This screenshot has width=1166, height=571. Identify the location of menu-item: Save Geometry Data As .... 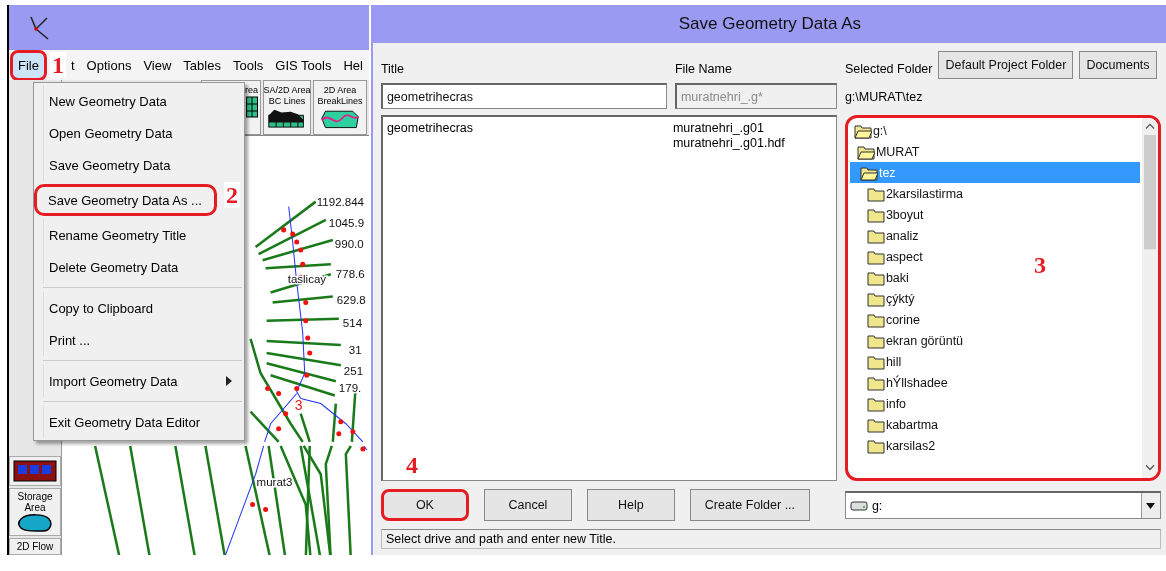
(125, 200).